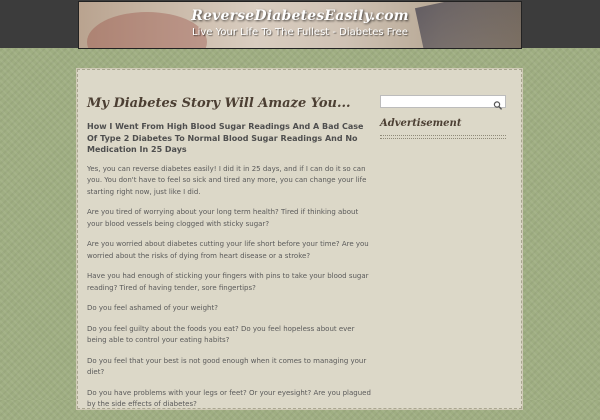  I want to click on site-title: ReverseDiabetesEasily.com, so click(300, 16).